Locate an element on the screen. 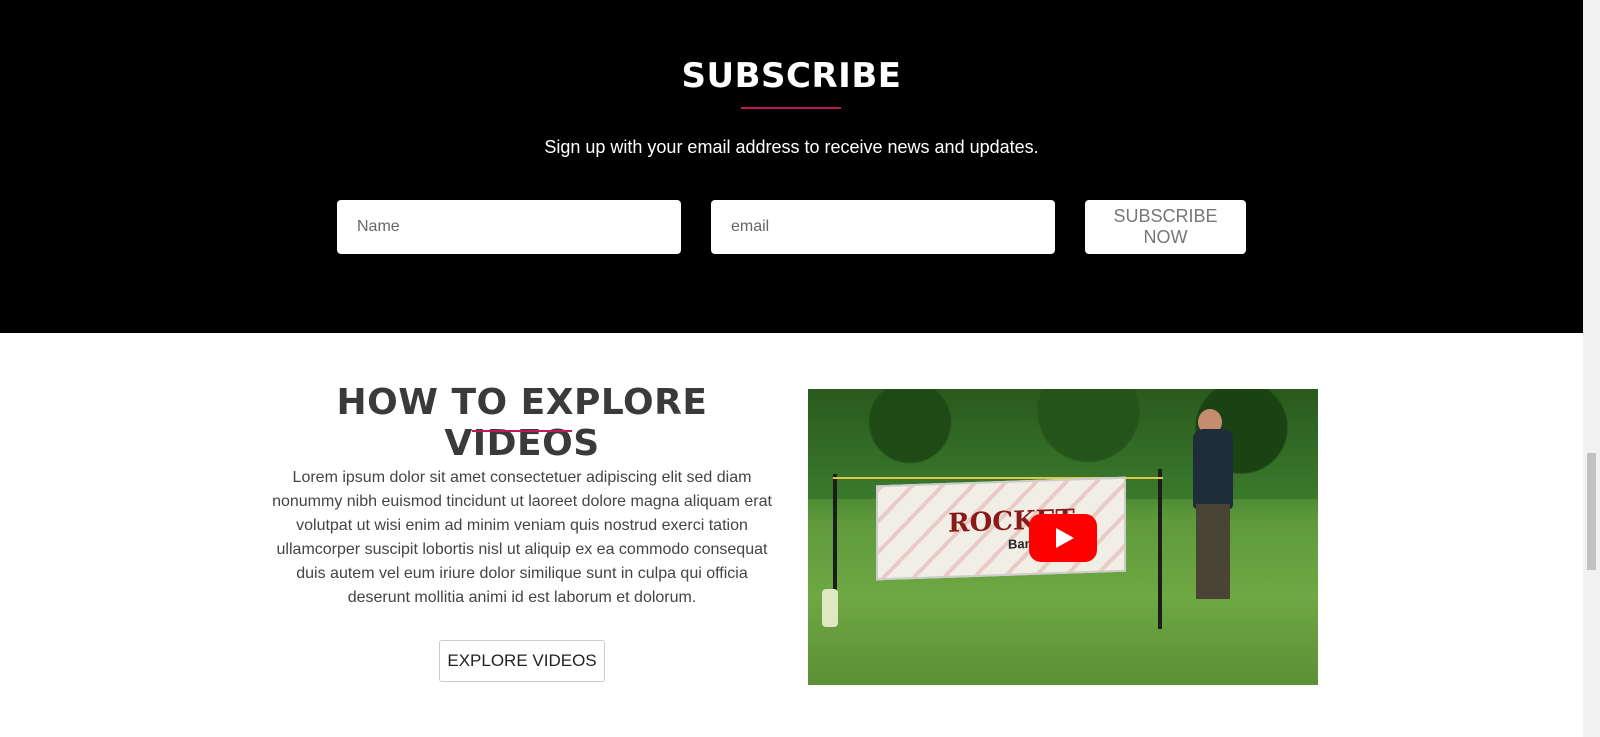  page-scrollbar is located at coordinates (1591, 368).